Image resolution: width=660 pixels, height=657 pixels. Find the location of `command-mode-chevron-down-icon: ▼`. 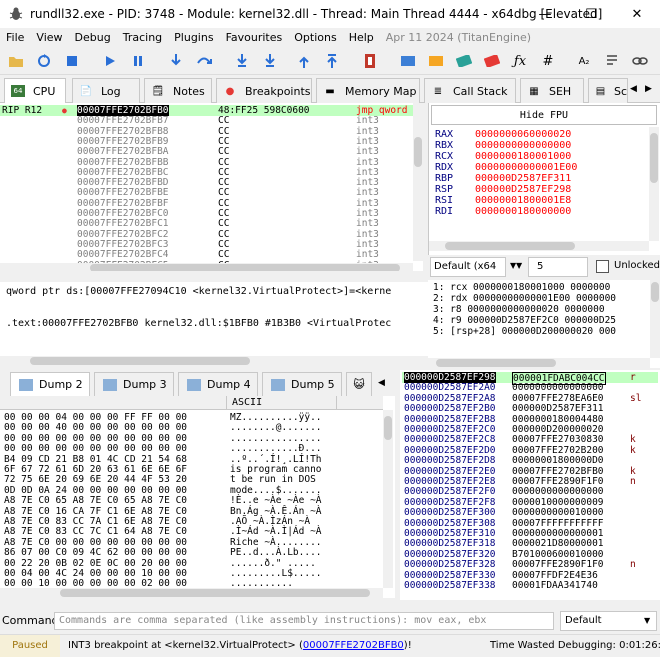

command-mode-chevron-down-icon: ▼ is located at coordinates (647, 620).